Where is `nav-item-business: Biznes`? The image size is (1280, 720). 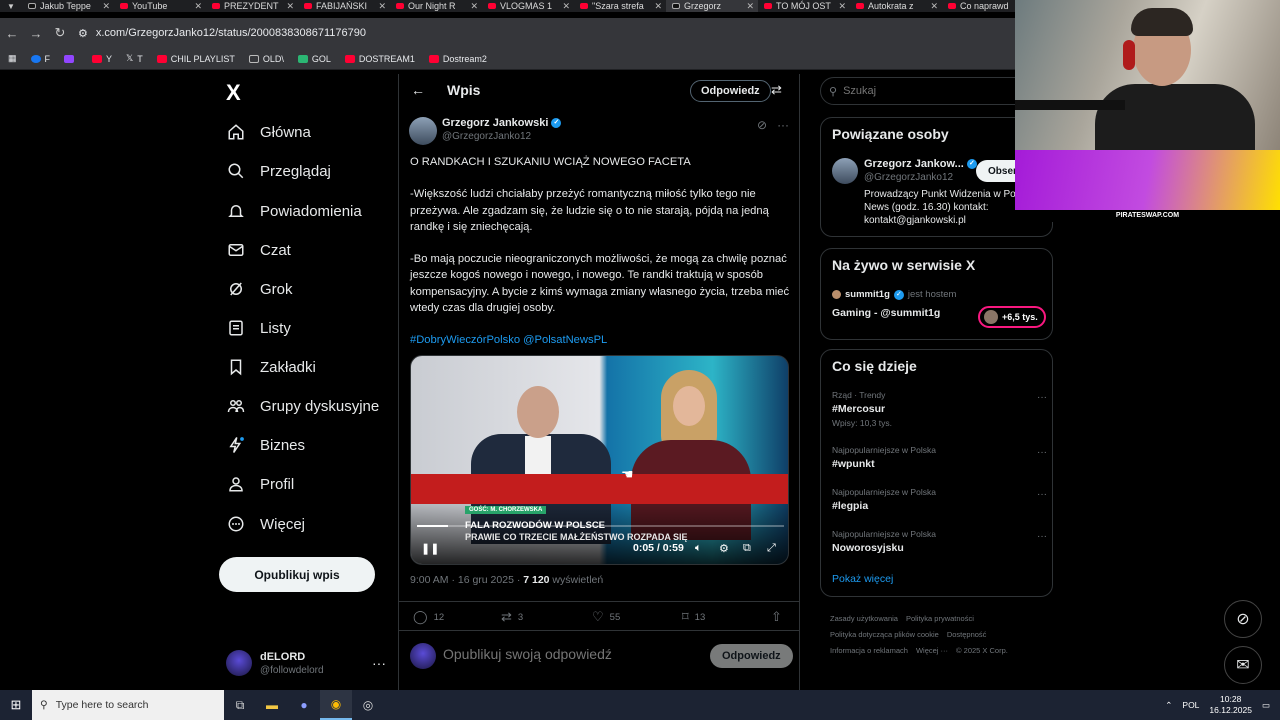 nav-item-business: Biznes is located at coordinates (265, 445).